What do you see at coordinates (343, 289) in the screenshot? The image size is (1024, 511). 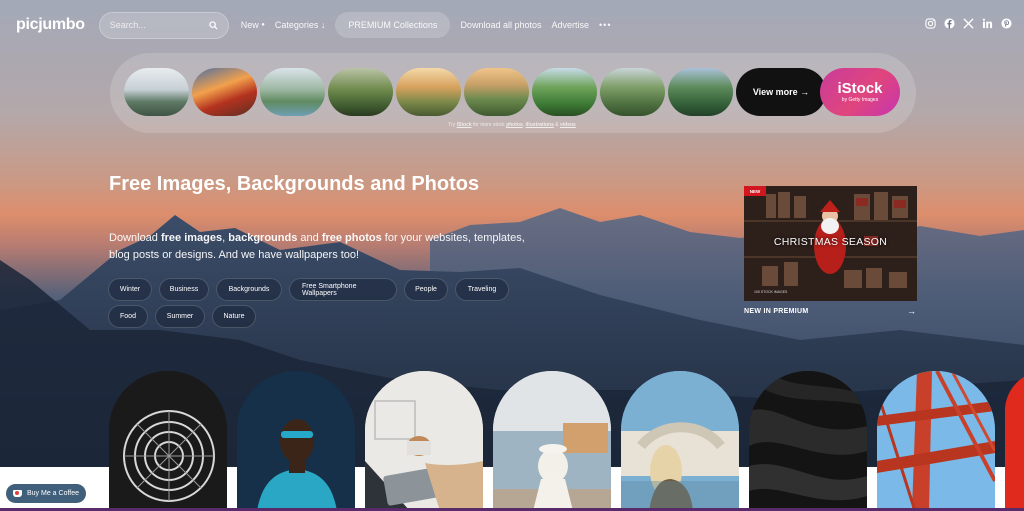 I see `tag-smartphone-wallpapers: Free Smartphone Wallpapers` at bounding box center [343, 289].